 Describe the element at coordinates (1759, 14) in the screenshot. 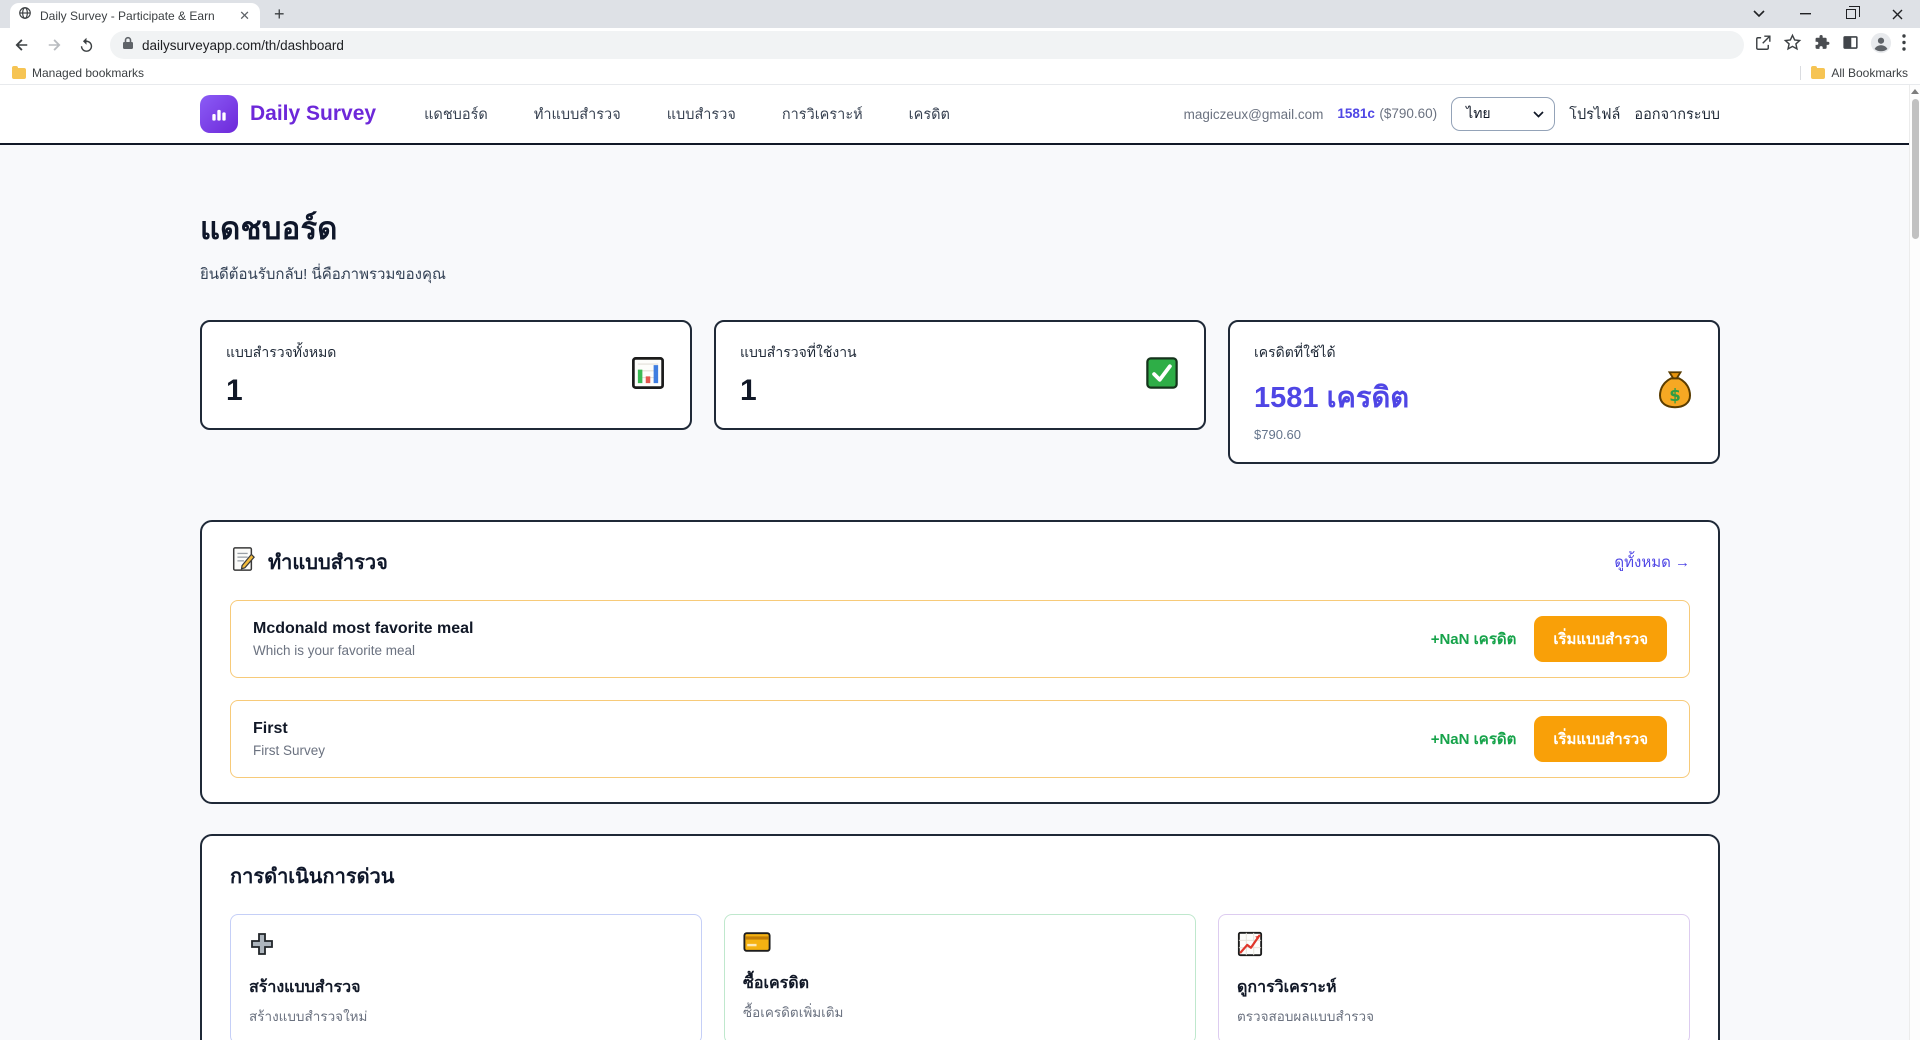

I see `tab-search-chevron-icon` at that location.